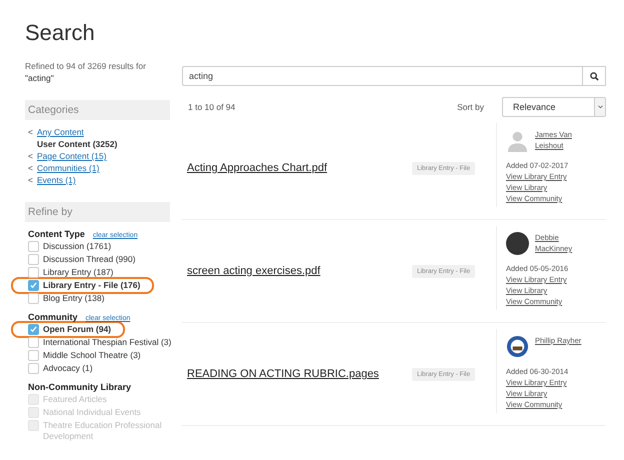 This screenshot has height=460, width=624. I want to click on filter-option: International Thespian Festival (3), so click(97, 342).